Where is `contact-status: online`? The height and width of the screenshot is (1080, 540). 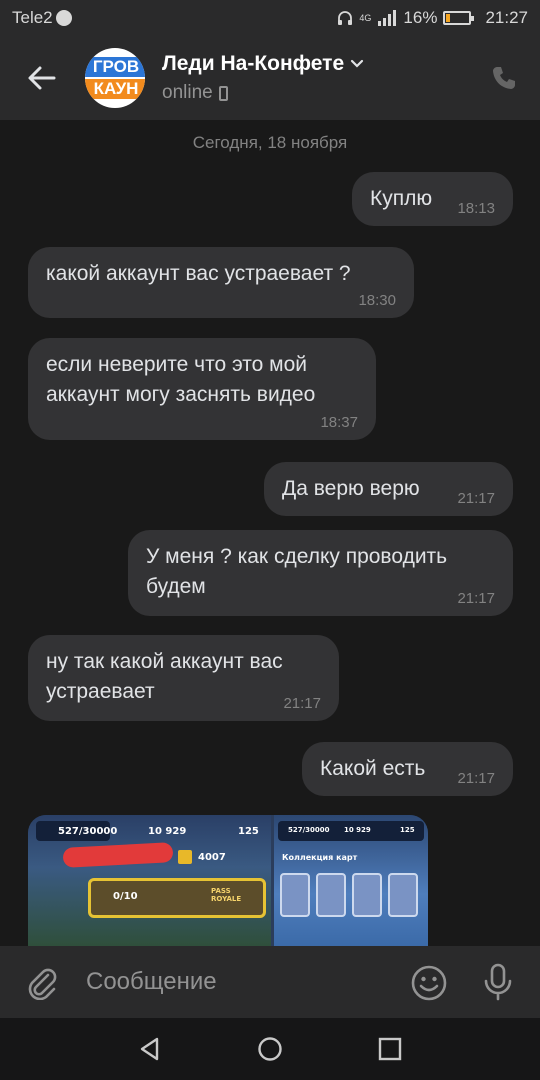 contact-status: online is located at coordinates (195, 93).